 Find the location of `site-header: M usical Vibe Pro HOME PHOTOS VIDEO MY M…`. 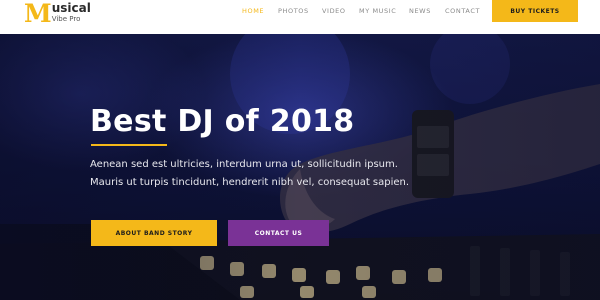

site-header: M usical Vibe Pro HOME PHOTOS VIDEO MY M… is located at coordinates (300, 17).